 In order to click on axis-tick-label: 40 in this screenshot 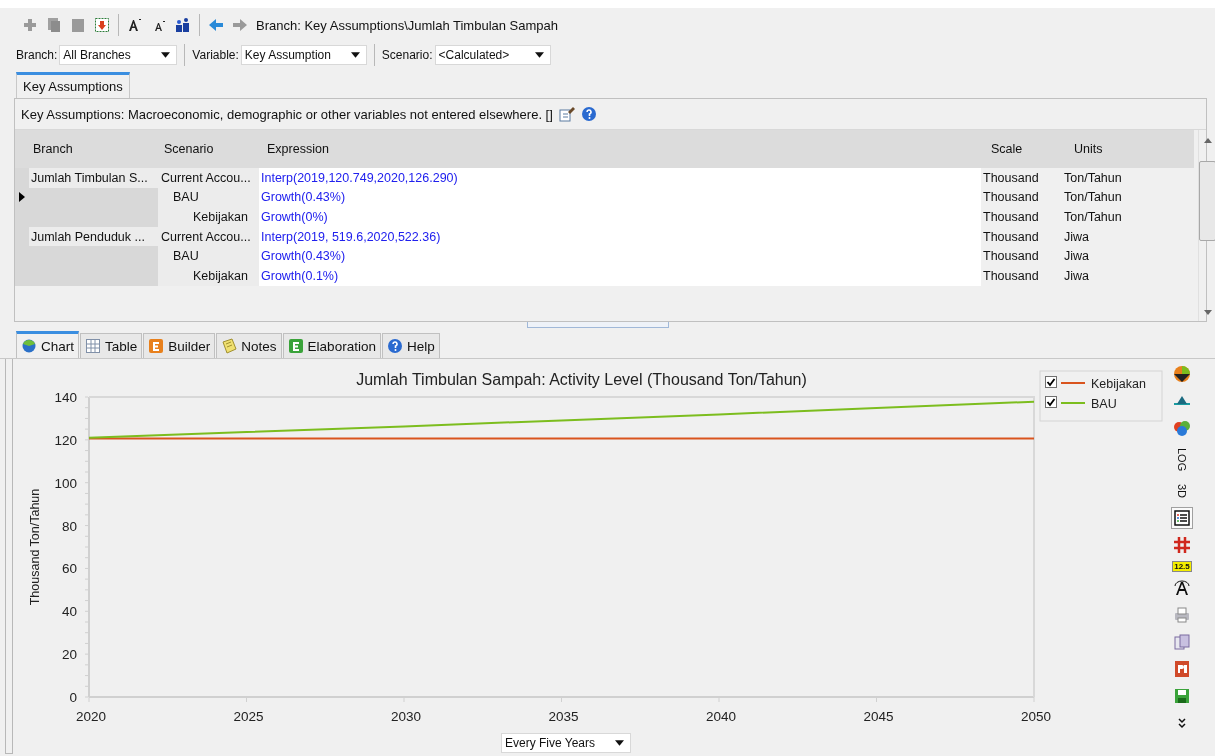, I will do `click(69, 612)`.